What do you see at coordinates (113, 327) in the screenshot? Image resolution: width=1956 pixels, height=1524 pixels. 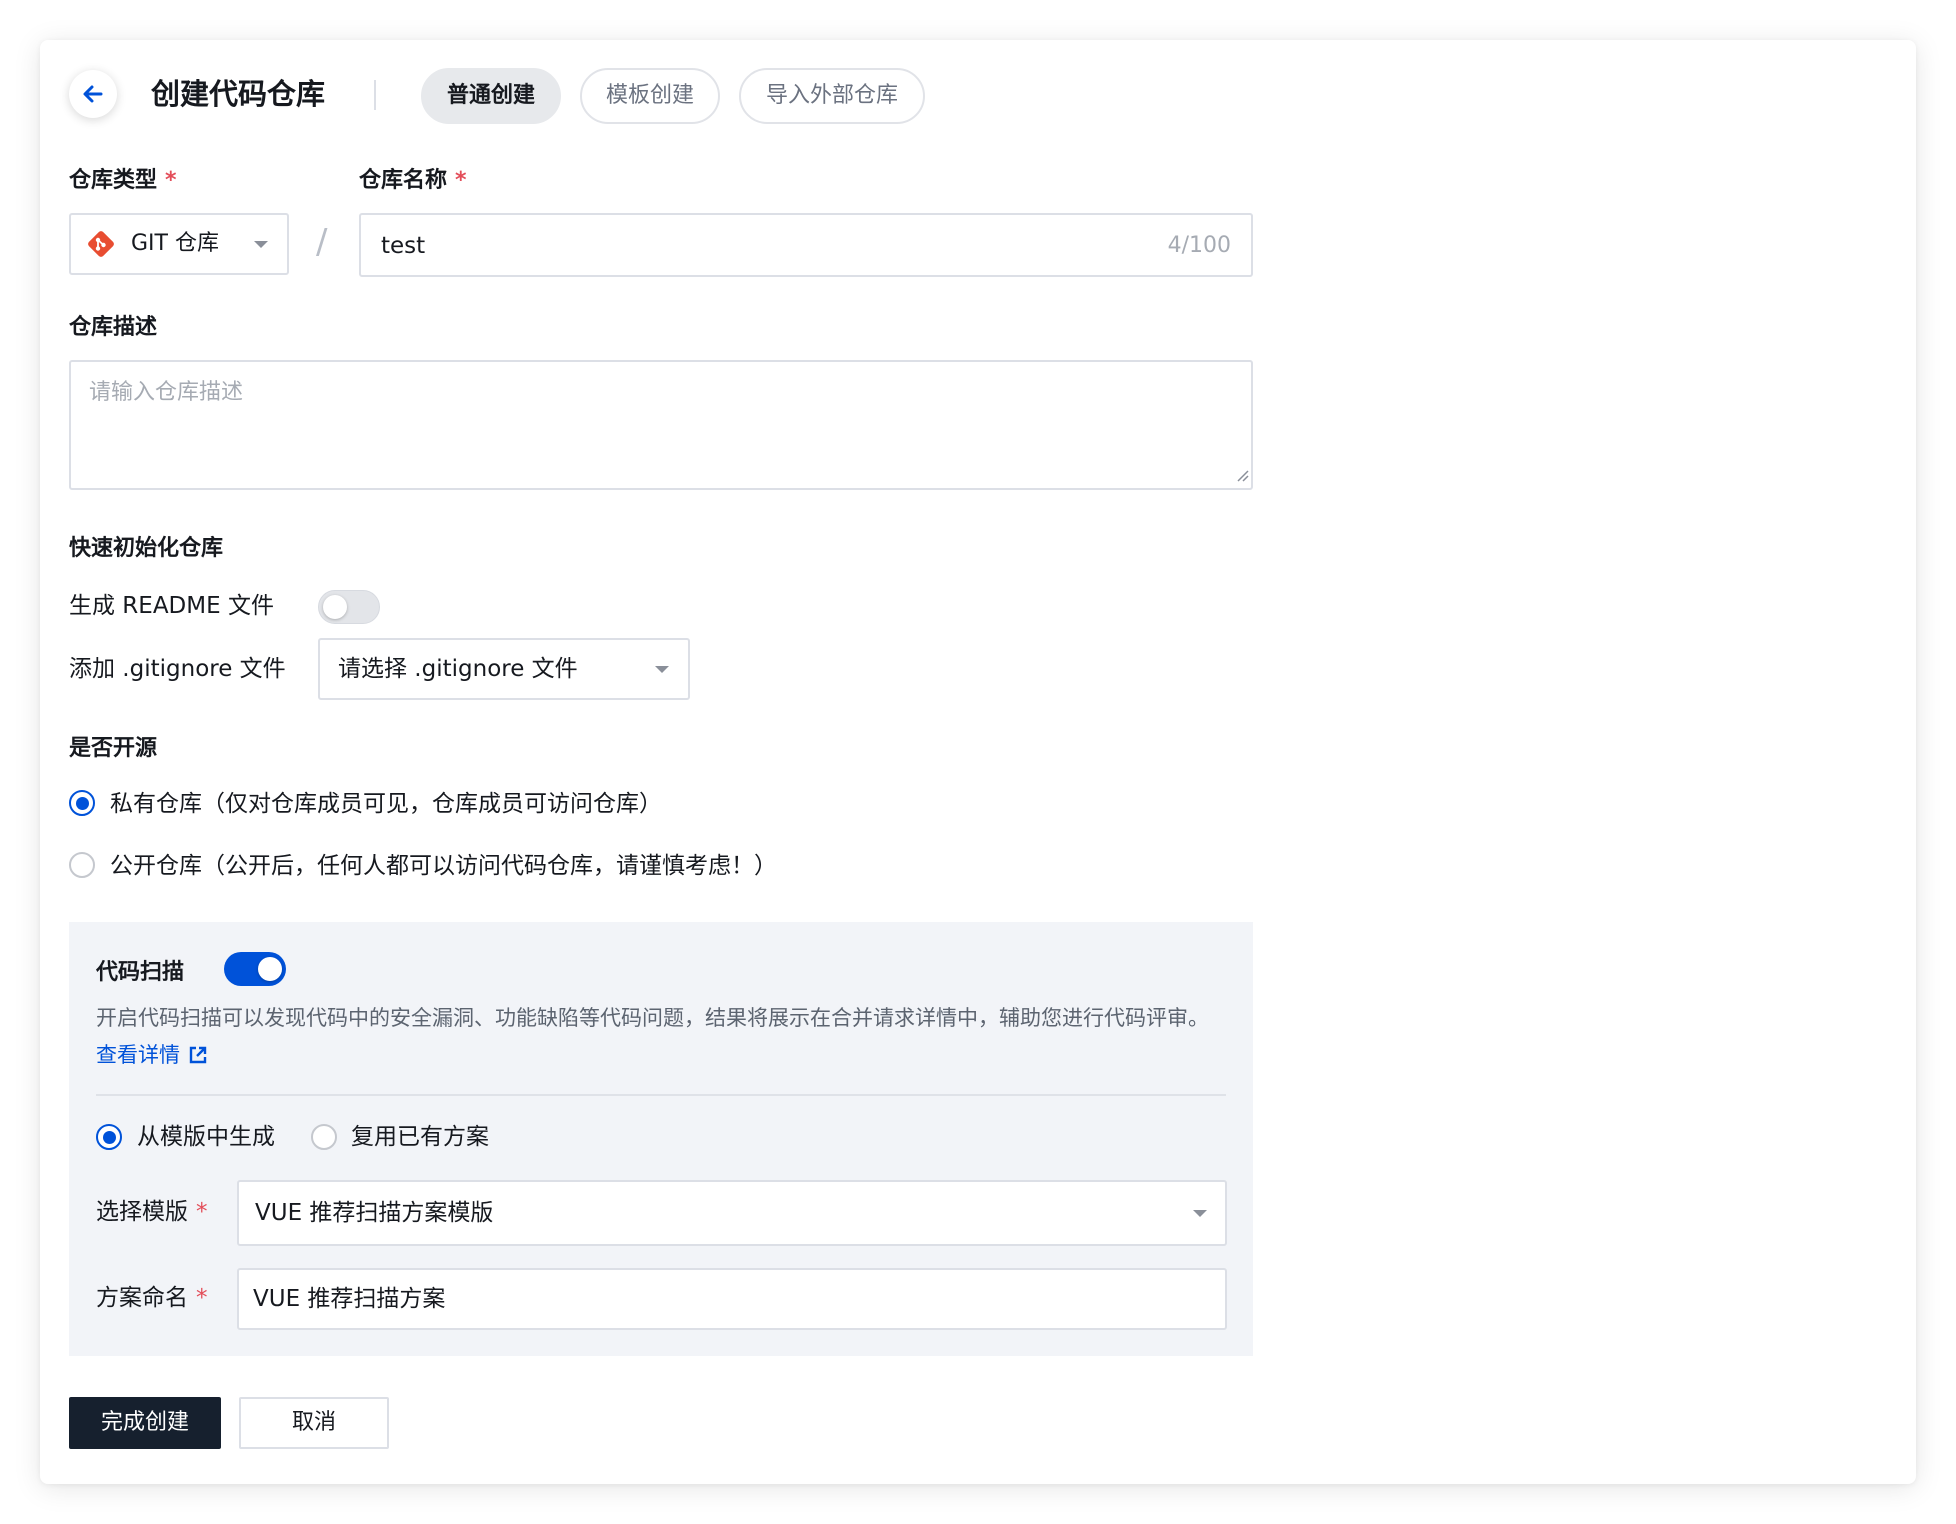 I see `repo-desc-label: 仓库描述` at bounding box center [113, 327].